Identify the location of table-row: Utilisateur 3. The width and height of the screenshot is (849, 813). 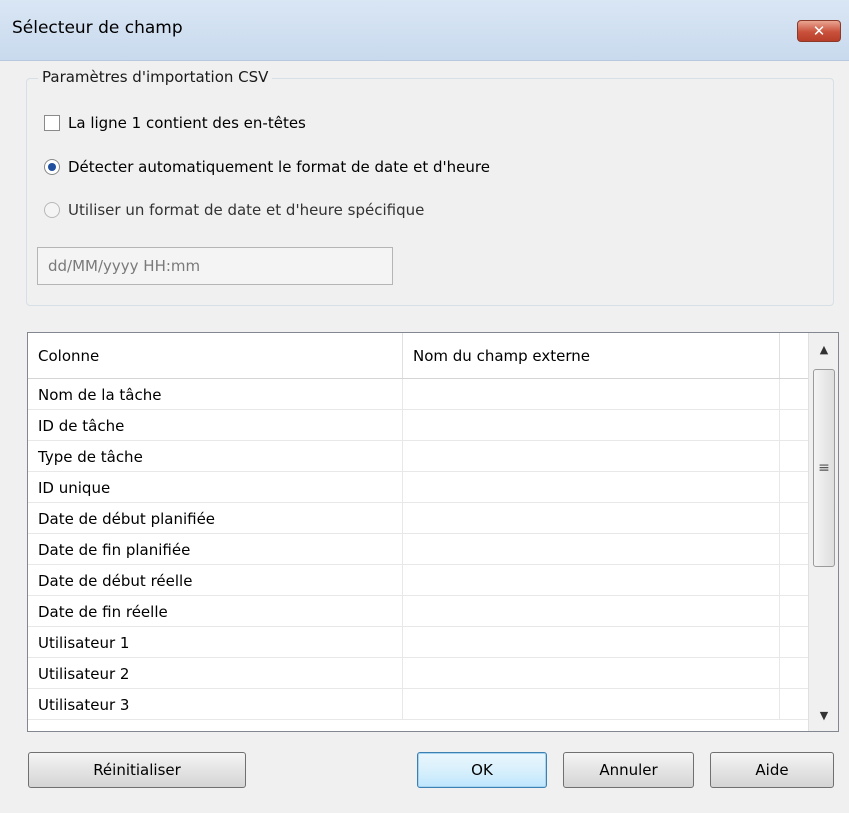
(418, 704).